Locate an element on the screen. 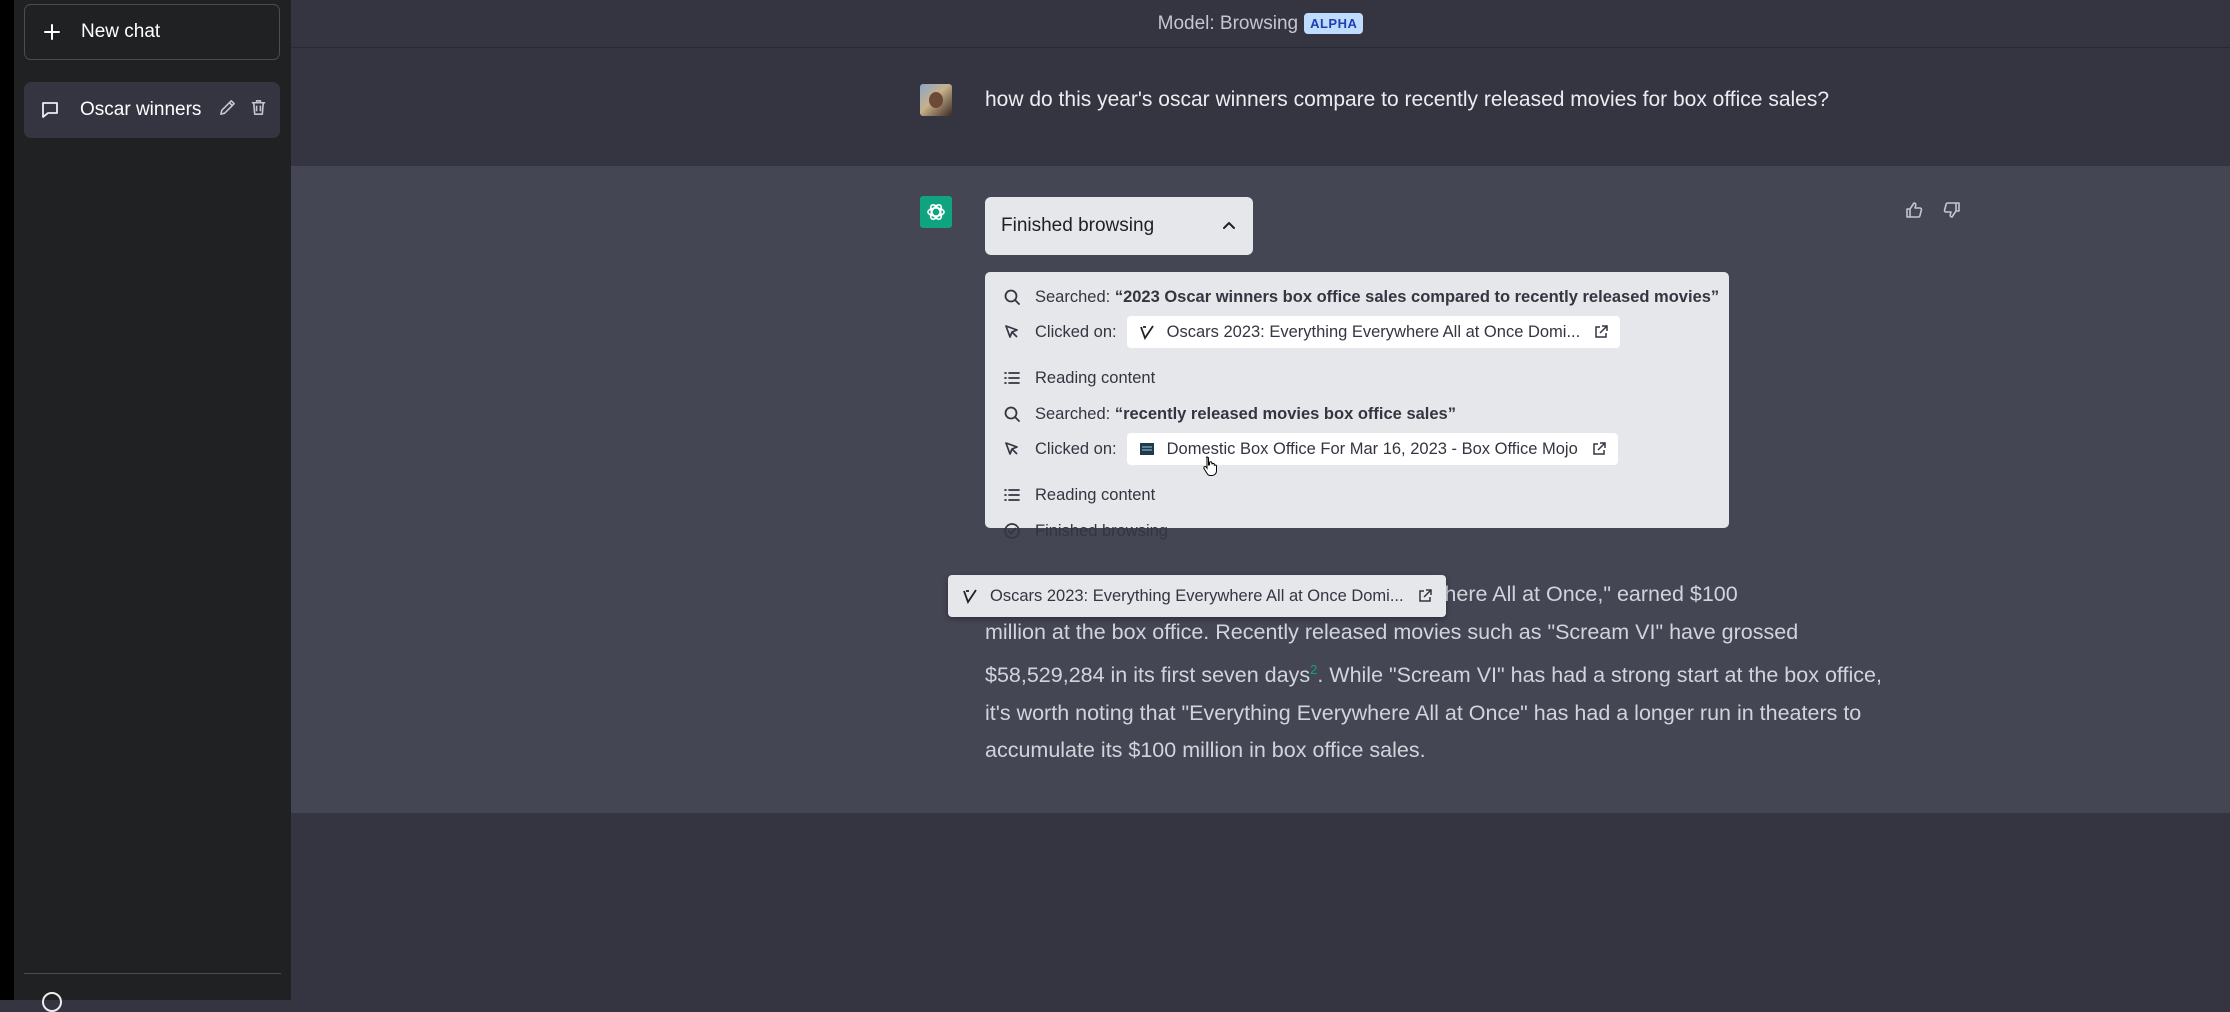 Image resolution: width=2230 pixels, height=1012 pixels. check-circle-icon is located at coordinates (1012, 531).